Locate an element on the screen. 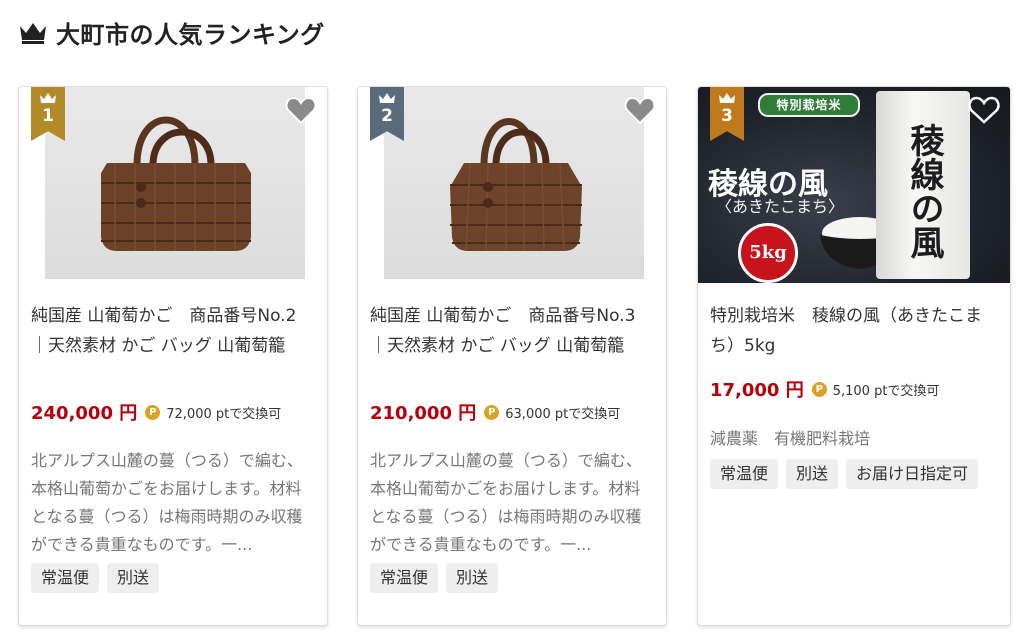  product-title: 特別栽培米 稜線の風（あきたこまち）5kg is located at coordinates (853, 331).